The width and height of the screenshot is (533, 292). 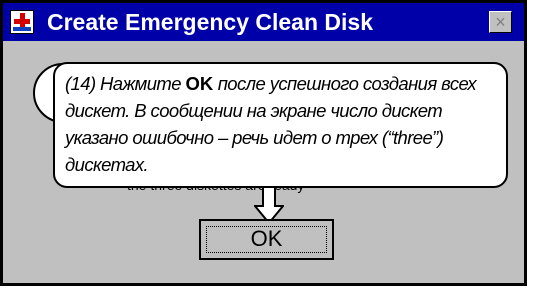 I want to click on close-button: ×, so click(x=500, y=22).